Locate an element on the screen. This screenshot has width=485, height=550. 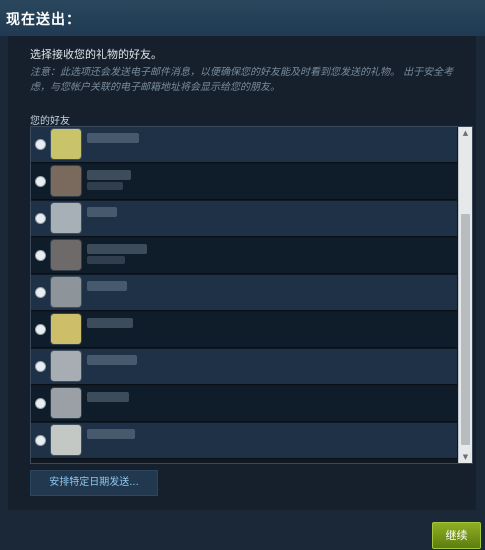
scroll-up-arrow-icon: ▲ is located at coordinates (465, 133).